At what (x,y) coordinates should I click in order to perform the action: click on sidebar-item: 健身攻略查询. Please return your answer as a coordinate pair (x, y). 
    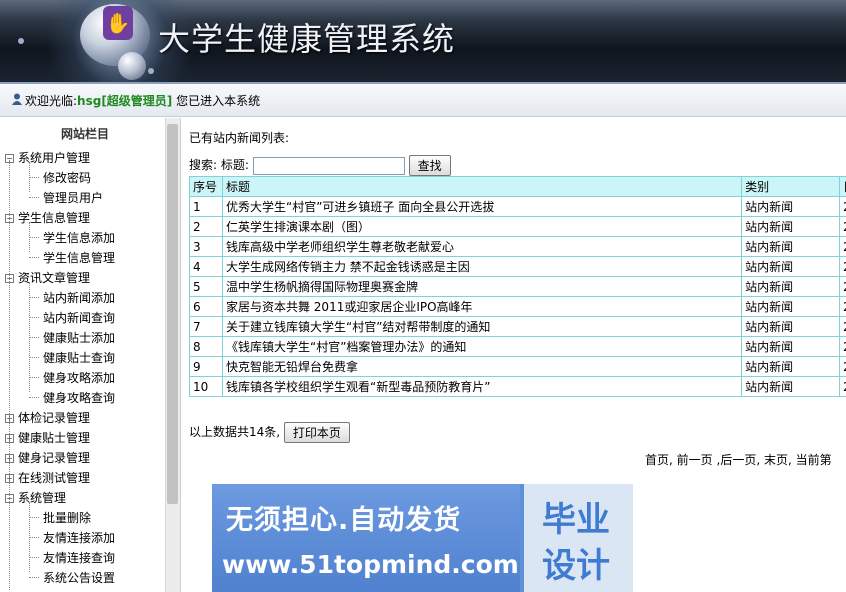
    Looking at the image, I should click on (79, 397).